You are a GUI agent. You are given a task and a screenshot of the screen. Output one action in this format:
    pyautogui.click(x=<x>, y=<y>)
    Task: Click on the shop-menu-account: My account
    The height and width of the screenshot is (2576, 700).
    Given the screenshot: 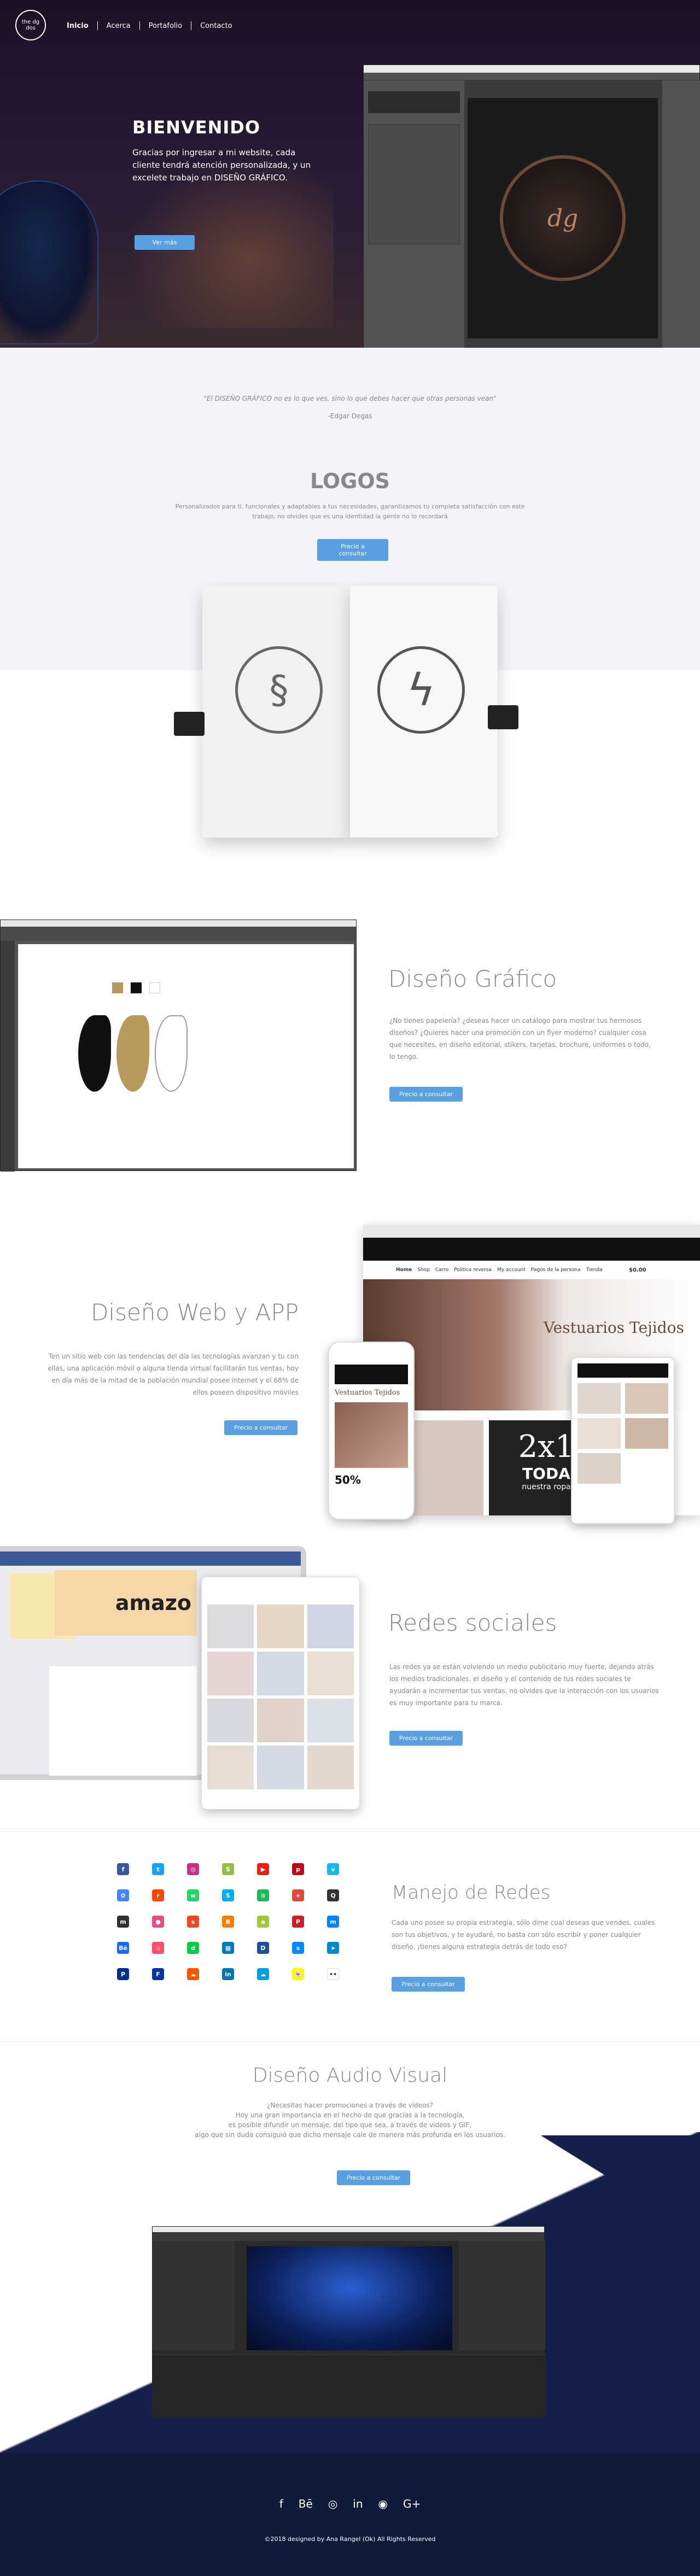 What is the action you would take?
    pyautogui.click(x=511, y=1270)
    